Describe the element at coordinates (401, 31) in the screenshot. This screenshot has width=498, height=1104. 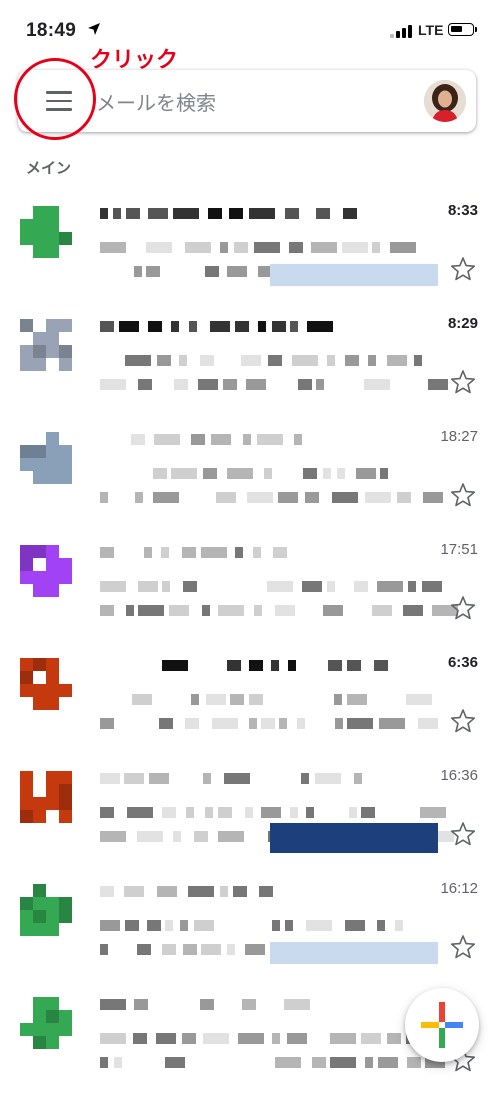
I see `signal-strength-icon` at that location.